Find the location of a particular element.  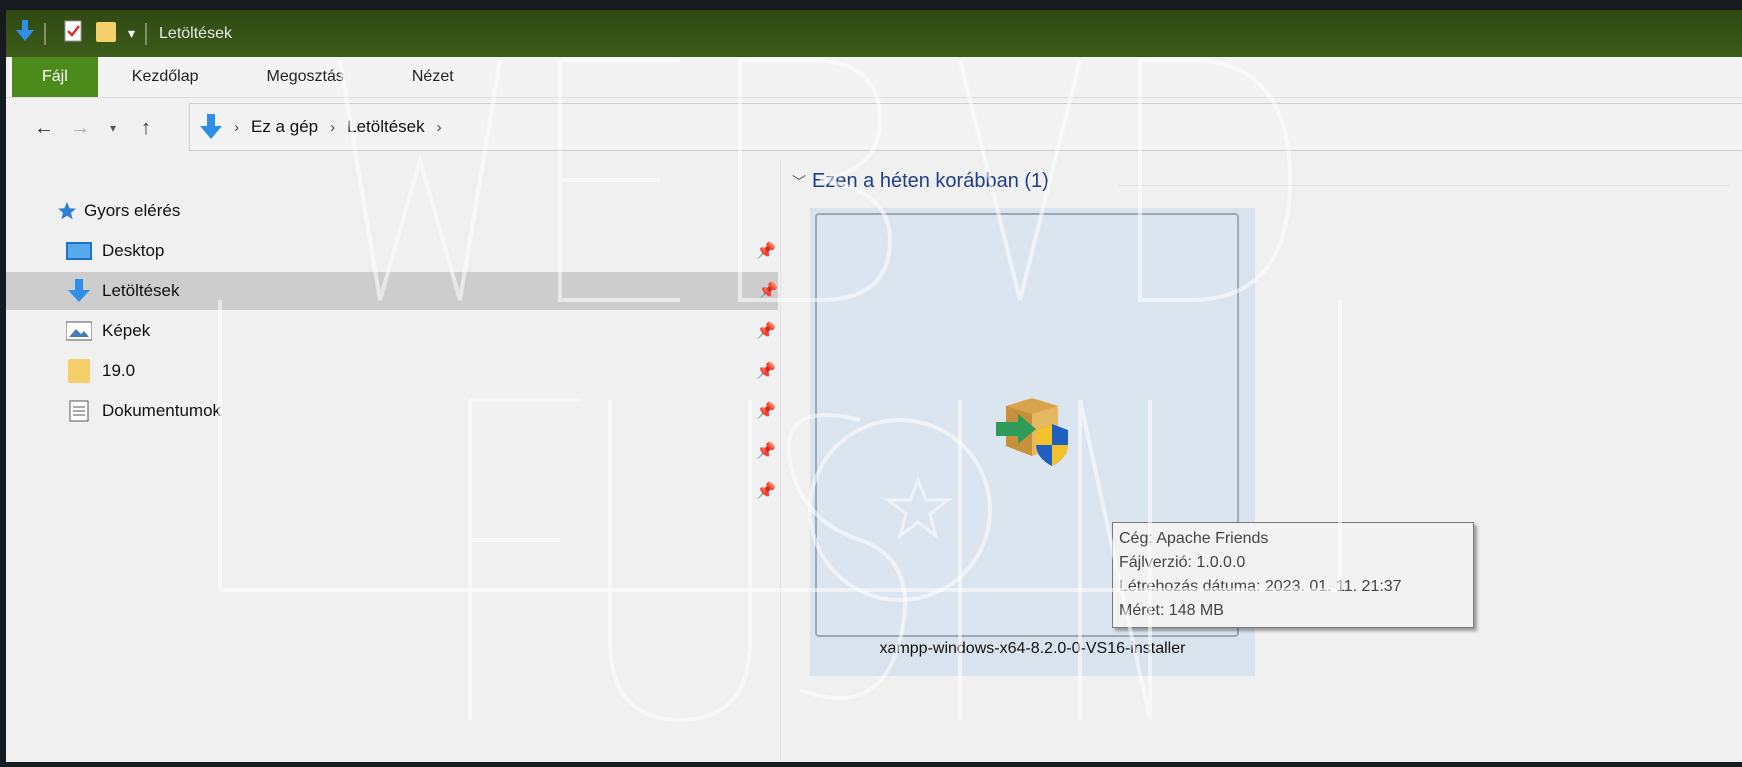

sidebar-item-documents: Dokumentumok 📌 is located at coordinates (421, 411).